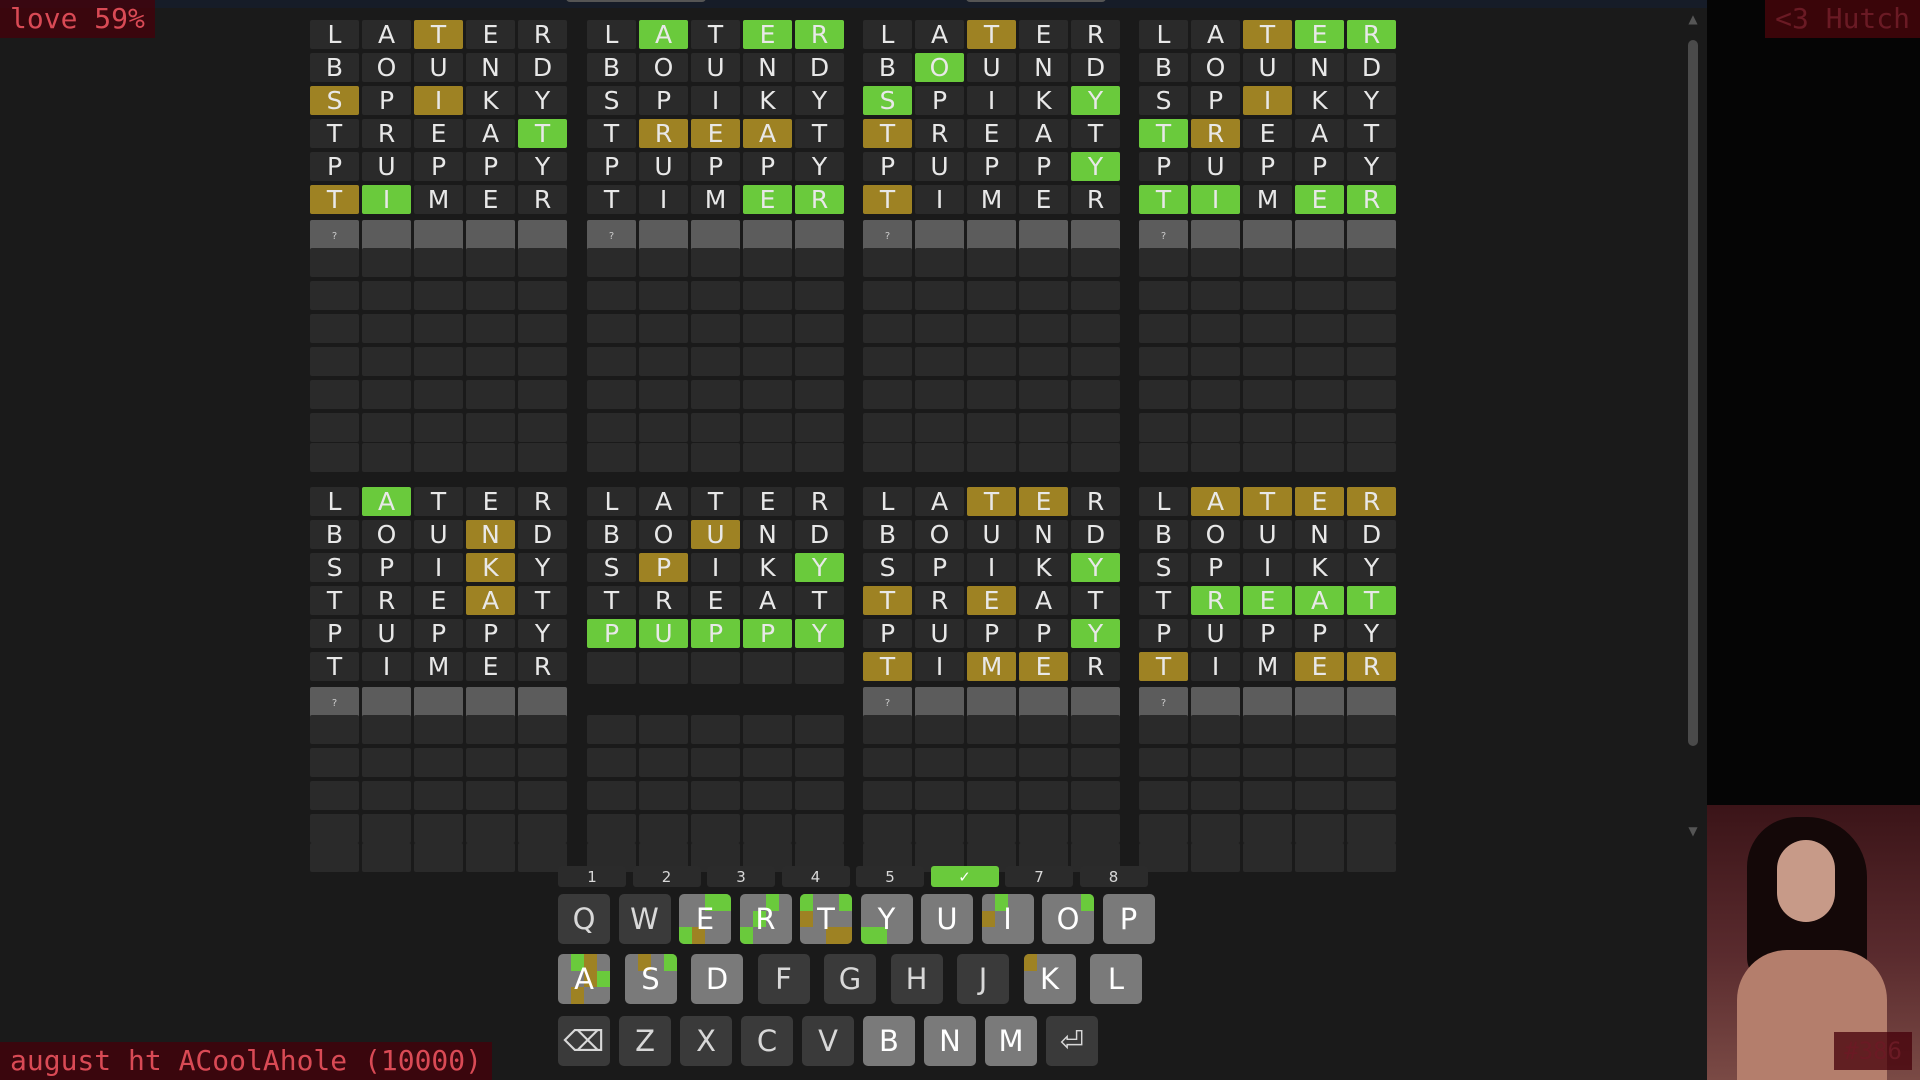 The image size is (1920, 1080). I want to click on board-5-cell: I, so click(438, 567).